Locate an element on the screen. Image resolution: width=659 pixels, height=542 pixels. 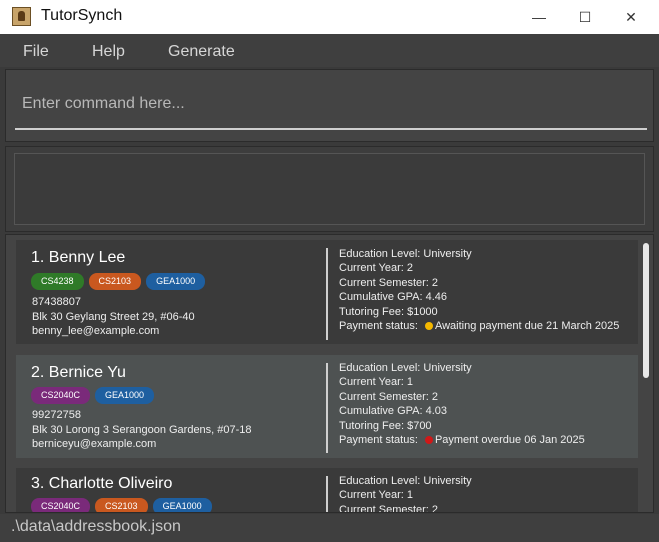
status-bar: .\data\addressbook.json is located at coordinates (329, 528).